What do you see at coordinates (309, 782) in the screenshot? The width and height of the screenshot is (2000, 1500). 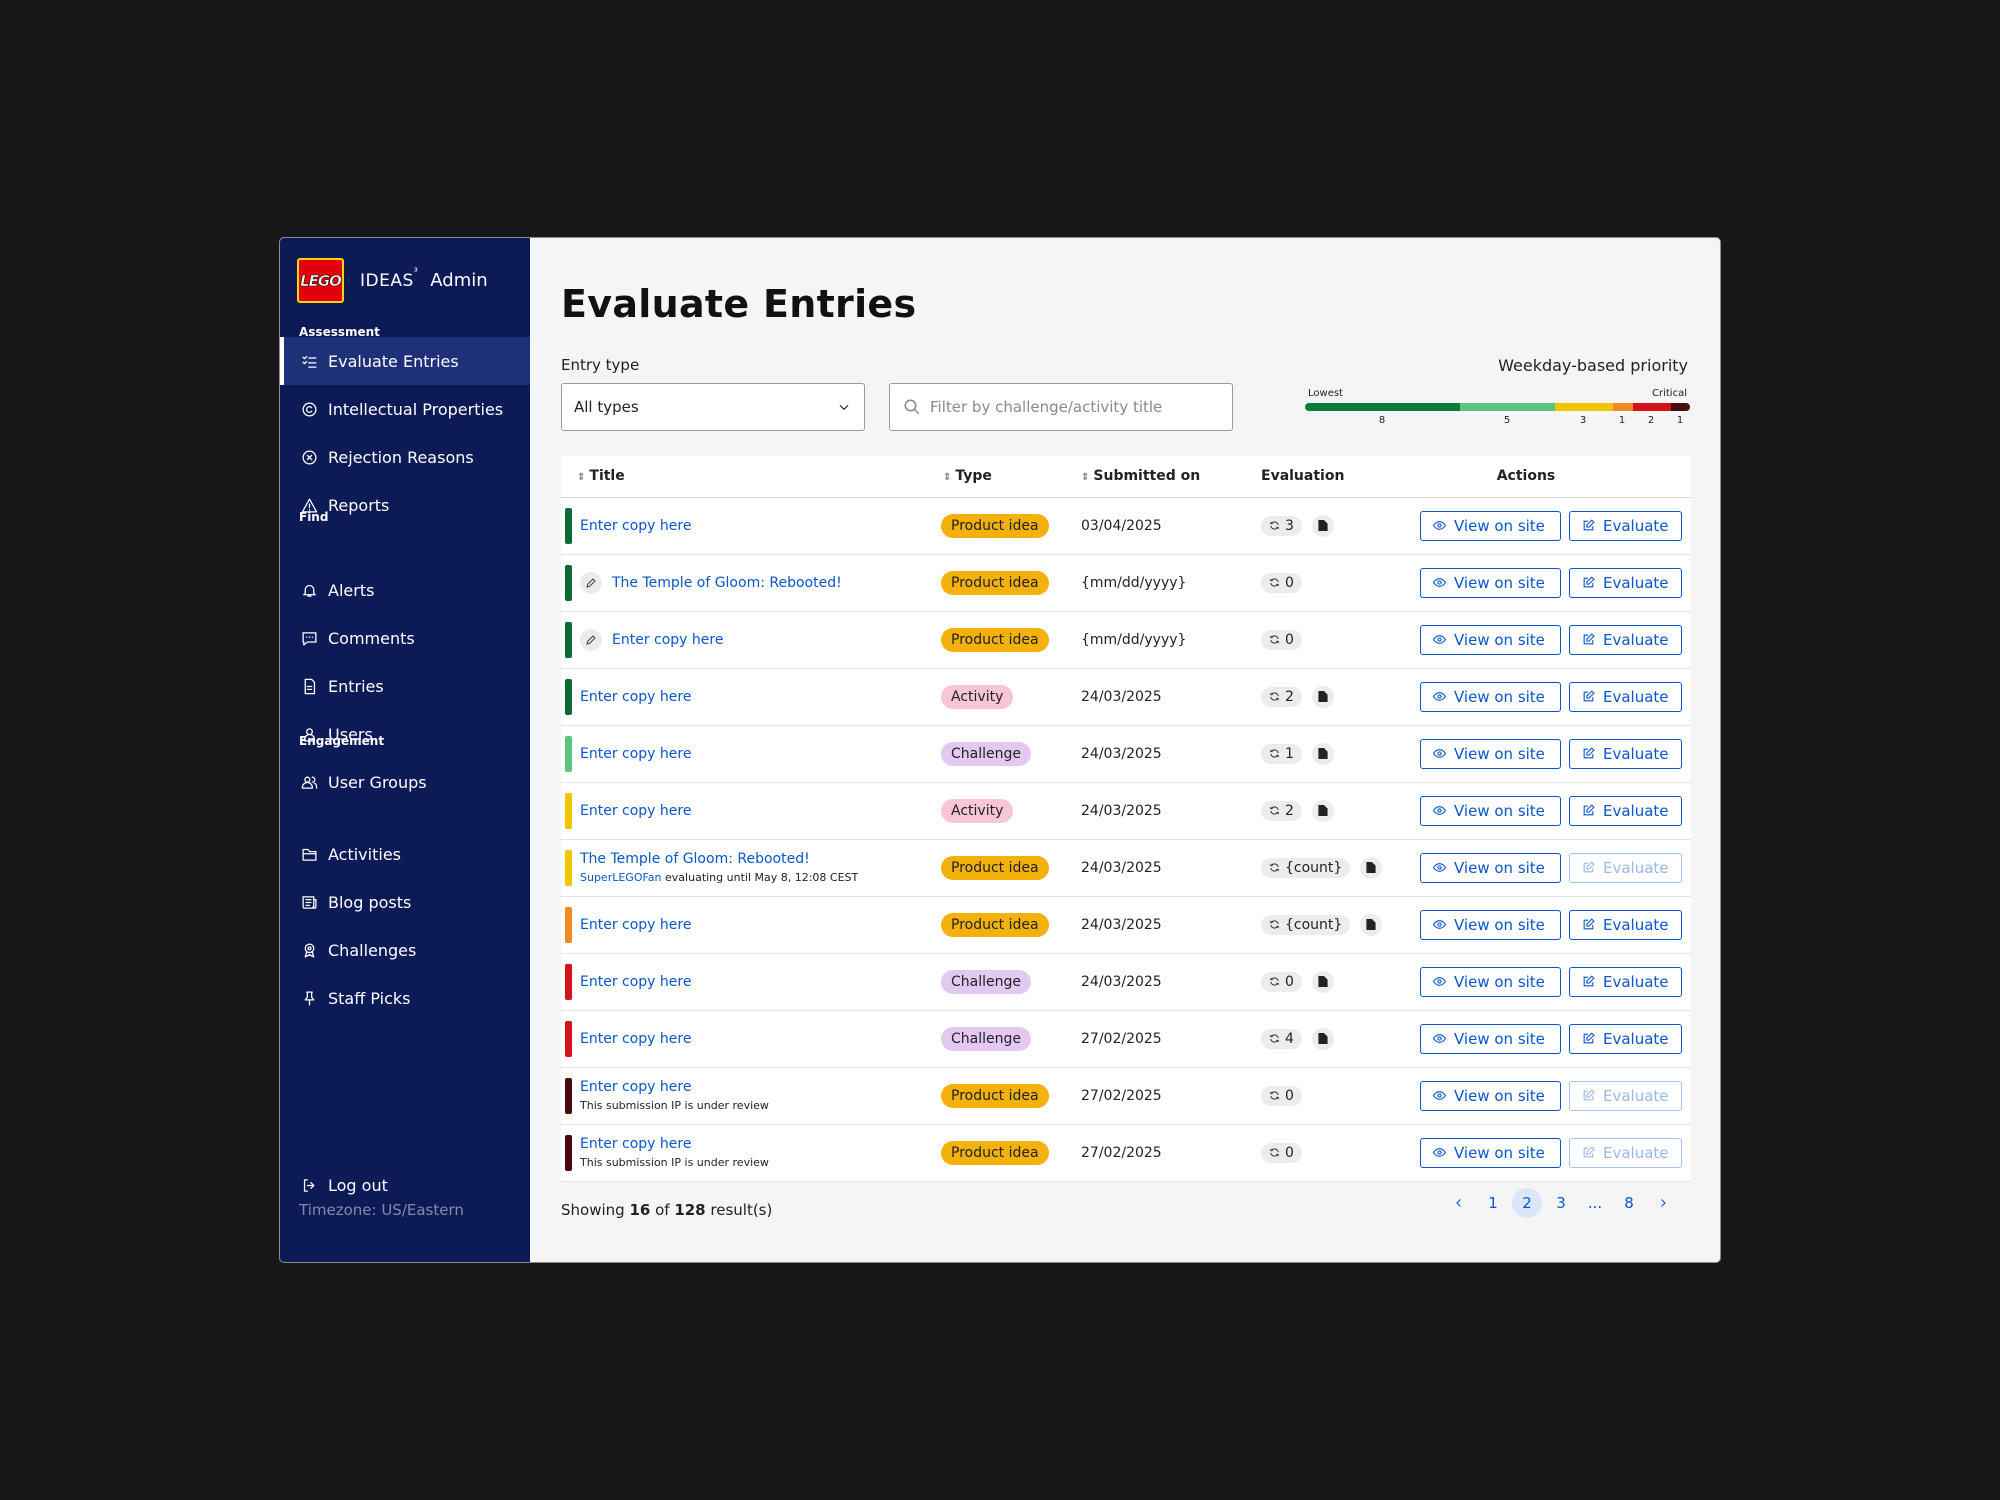 I see `users-icon` at bounding box center [309, 782].